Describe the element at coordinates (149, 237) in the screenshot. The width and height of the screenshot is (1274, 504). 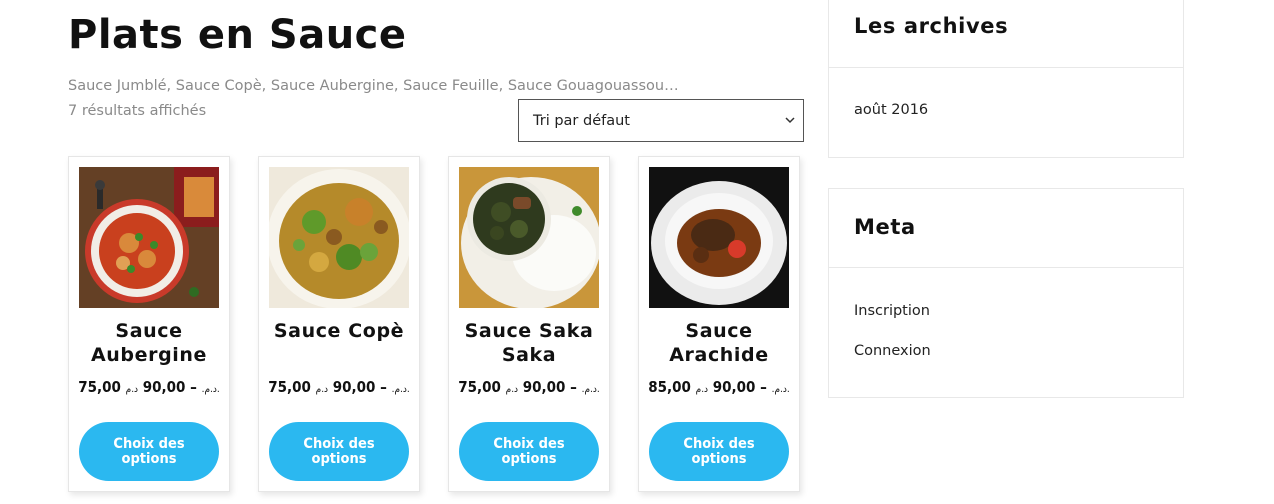
I see `sauce-aubergine-photo` at that location.